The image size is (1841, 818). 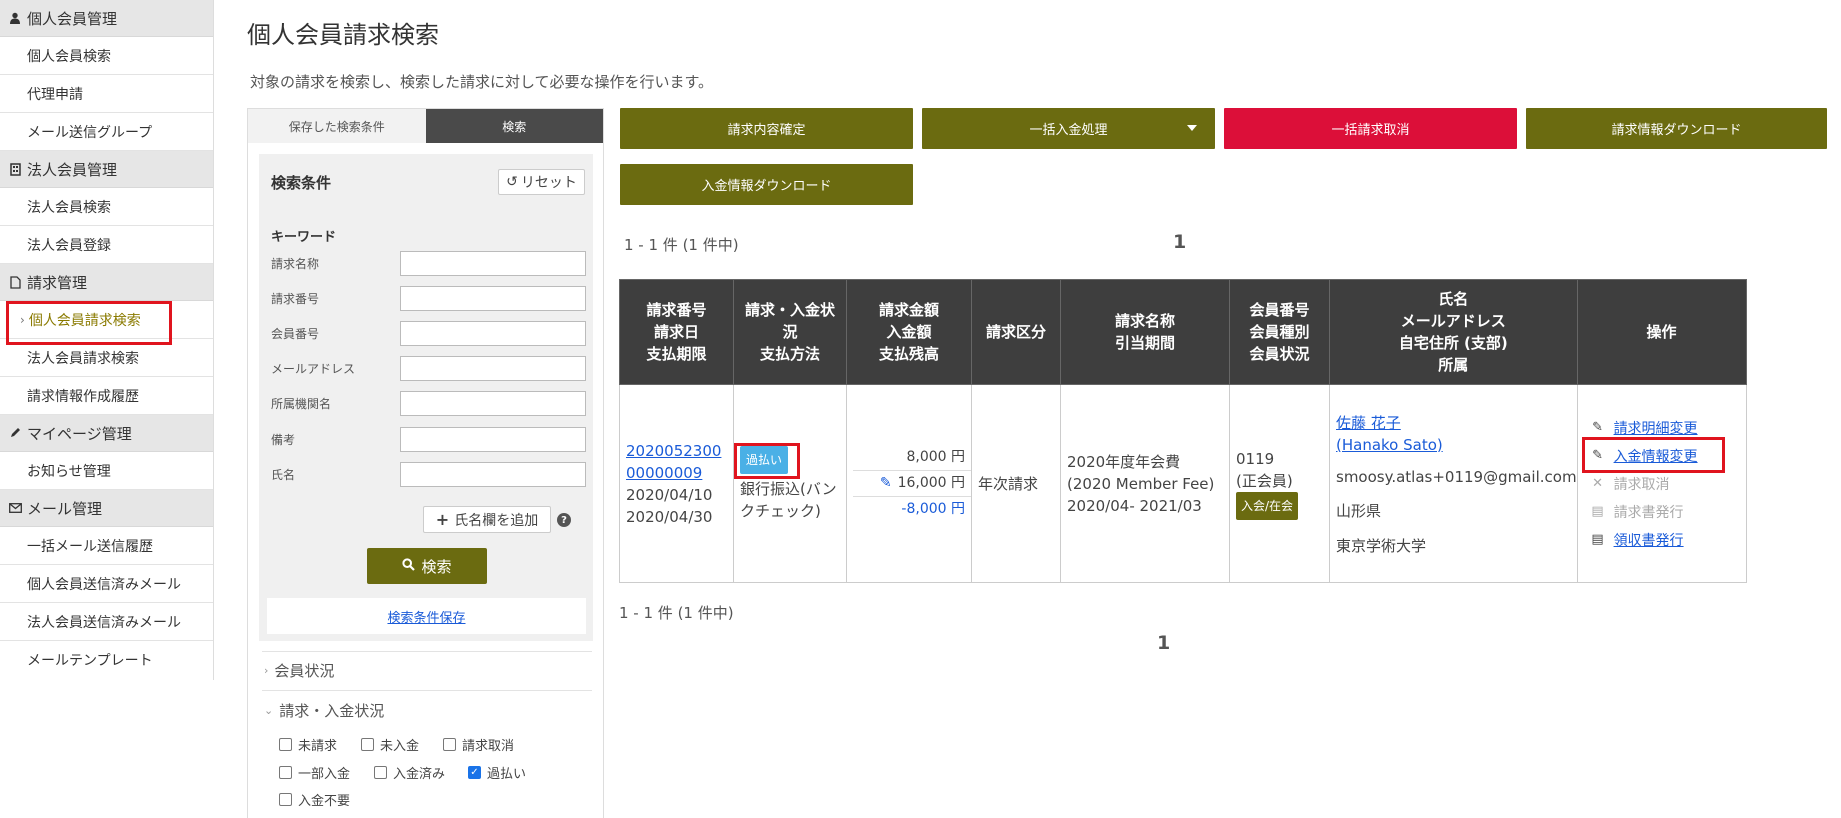 What do you see at coordinates (106, 546) in the screenshot?
I see `sidebar-item-bulk-mail-history: 一括メール送信履歴` at bounding box center [106, 546].